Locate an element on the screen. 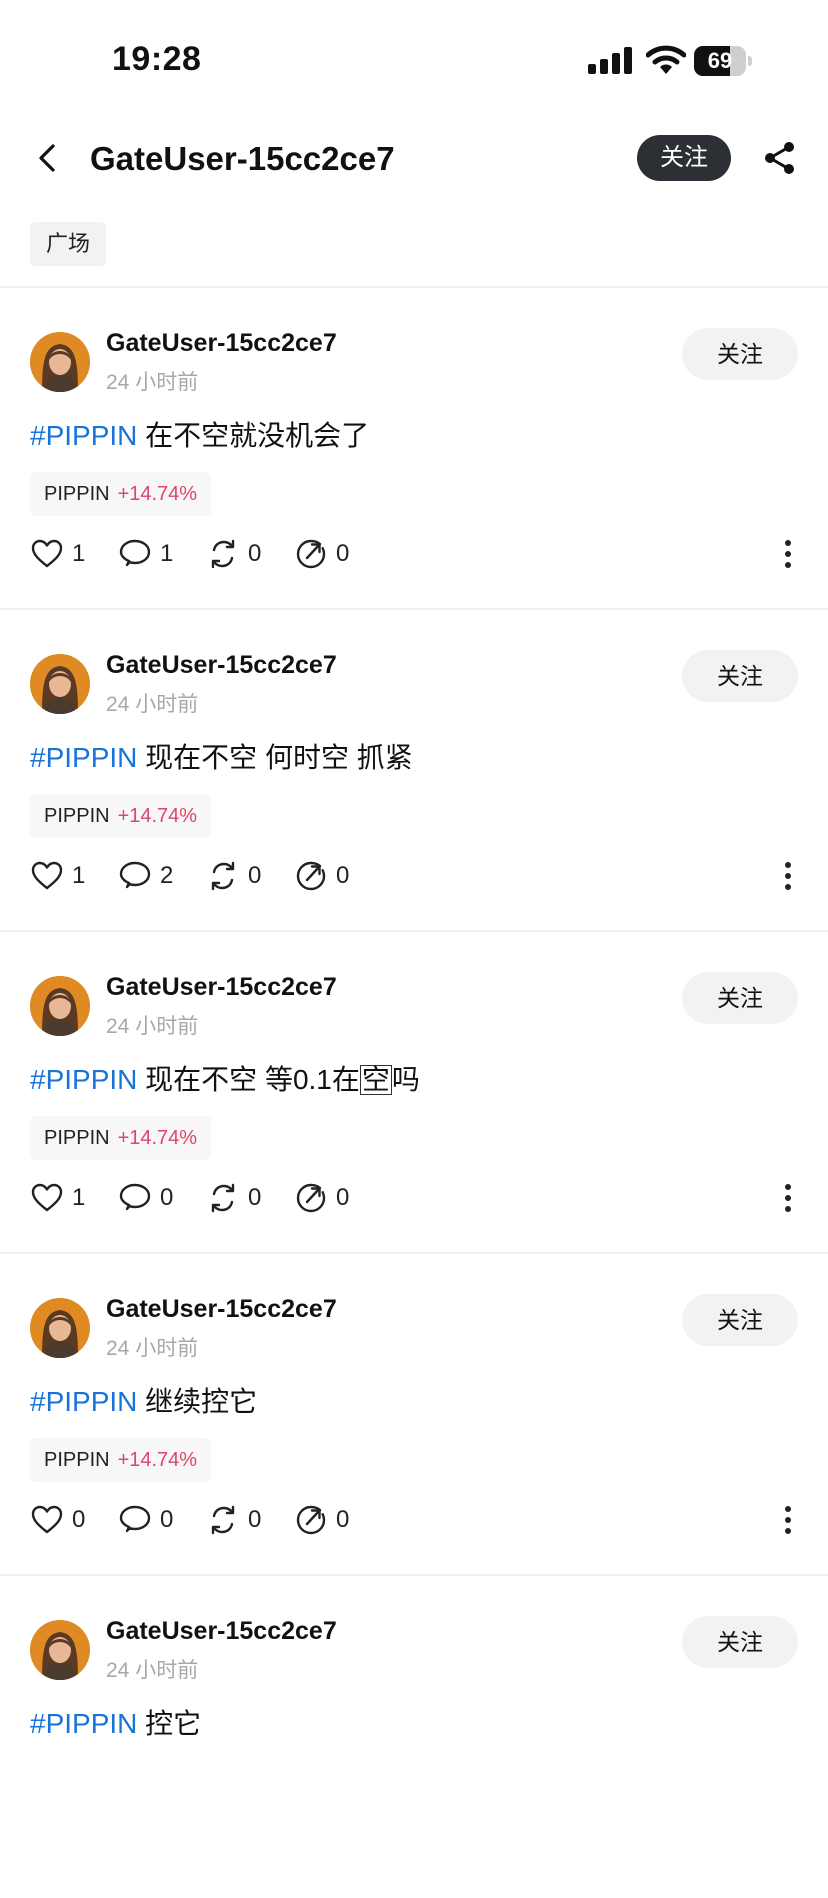 The width and height of the screenshot is (828, 1898). comment-button: 2 is located at coordinates (145, 876).